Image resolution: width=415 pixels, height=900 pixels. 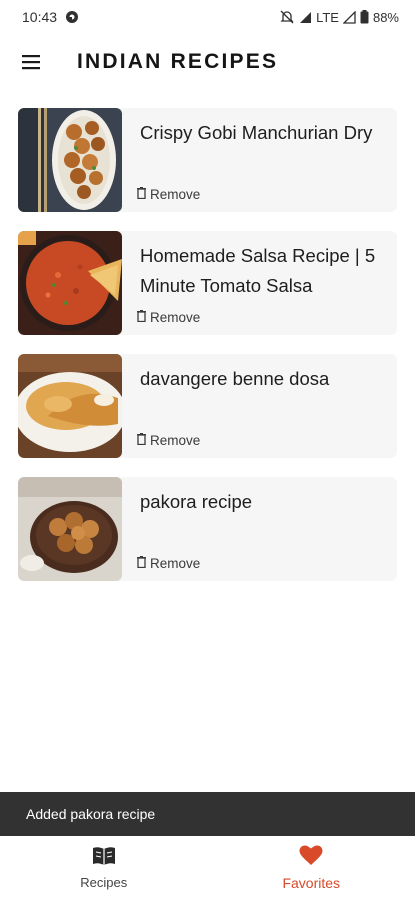 I want to click on app-bar: INDIAN RECIPES, so click(x=207, y=62).